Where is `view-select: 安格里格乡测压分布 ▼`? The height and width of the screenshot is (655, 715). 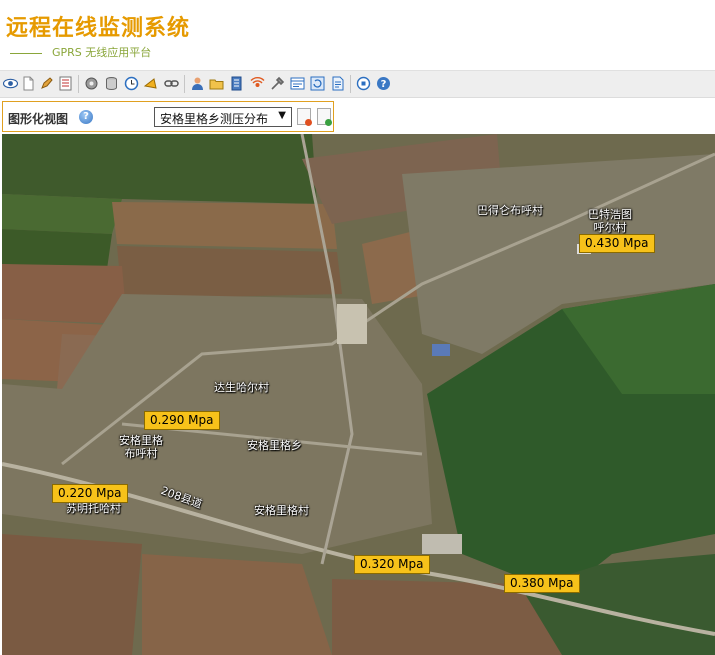 view-select: 安格里格乡测压分布 ▼ is located at coordinates (223, 117).